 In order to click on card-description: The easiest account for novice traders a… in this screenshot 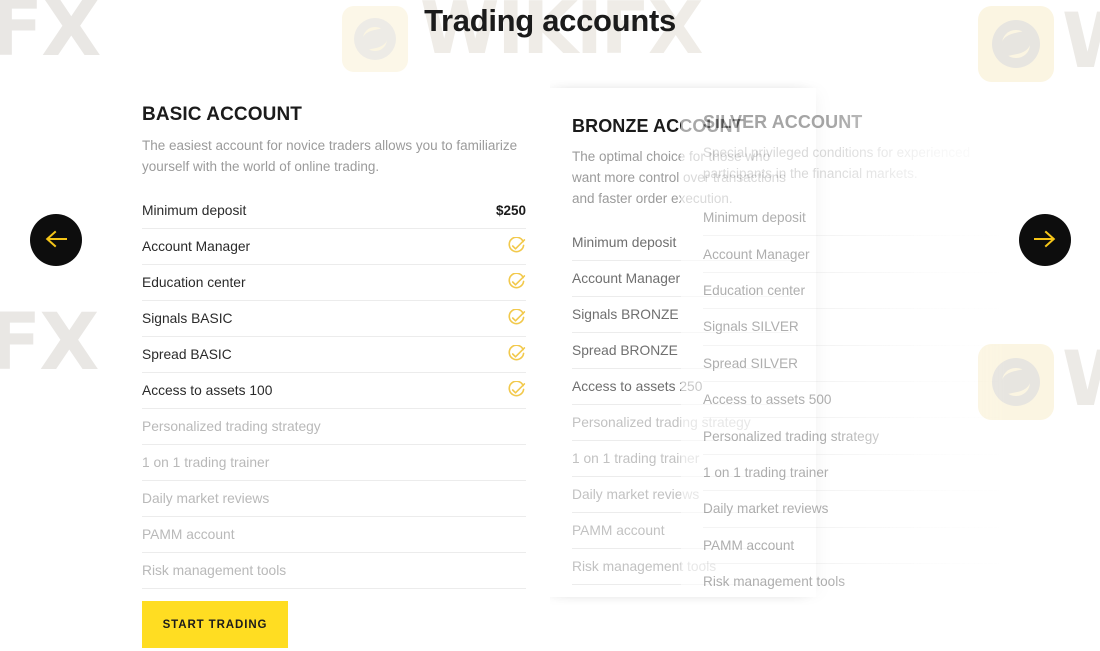, I will do `click(330, 156)`.